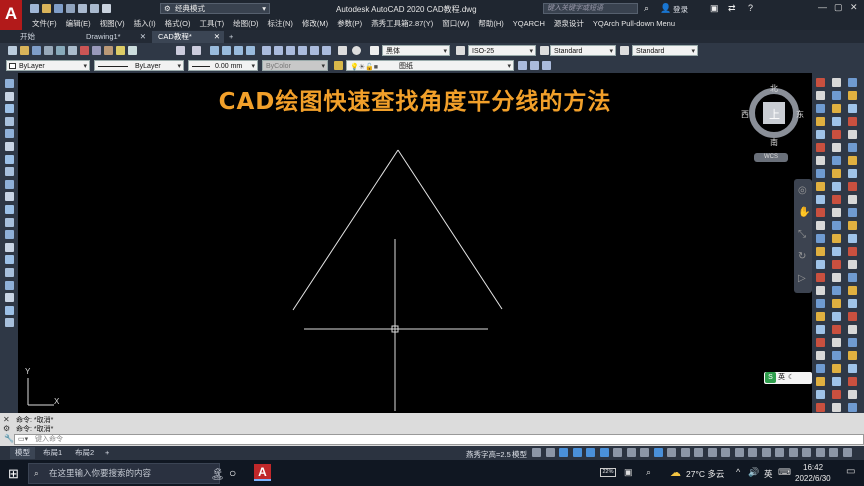 The height and width of the screenshot is (486, 864). Describe the element at coordinates (771, 157) in the screenshot. I see `wcs-menu: WCS` at that location.